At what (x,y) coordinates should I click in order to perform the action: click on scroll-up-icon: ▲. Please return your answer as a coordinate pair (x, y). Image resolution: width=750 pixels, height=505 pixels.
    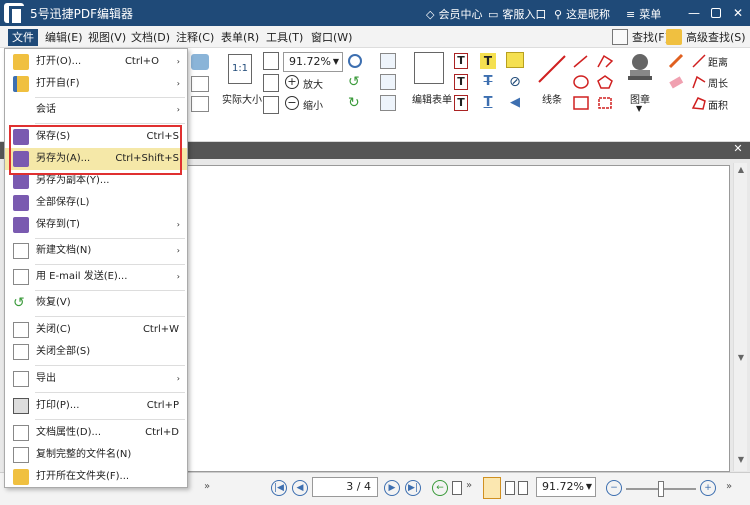
    Looking at the image, I should click on (741, 170).